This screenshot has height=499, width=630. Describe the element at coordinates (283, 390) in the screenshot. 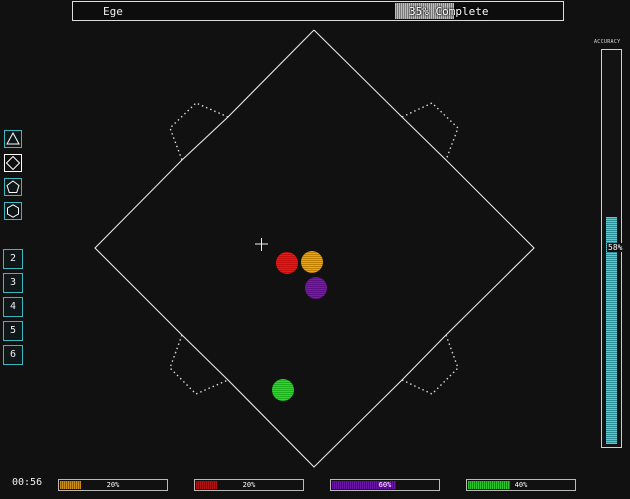

I see `green-ball` at that location.